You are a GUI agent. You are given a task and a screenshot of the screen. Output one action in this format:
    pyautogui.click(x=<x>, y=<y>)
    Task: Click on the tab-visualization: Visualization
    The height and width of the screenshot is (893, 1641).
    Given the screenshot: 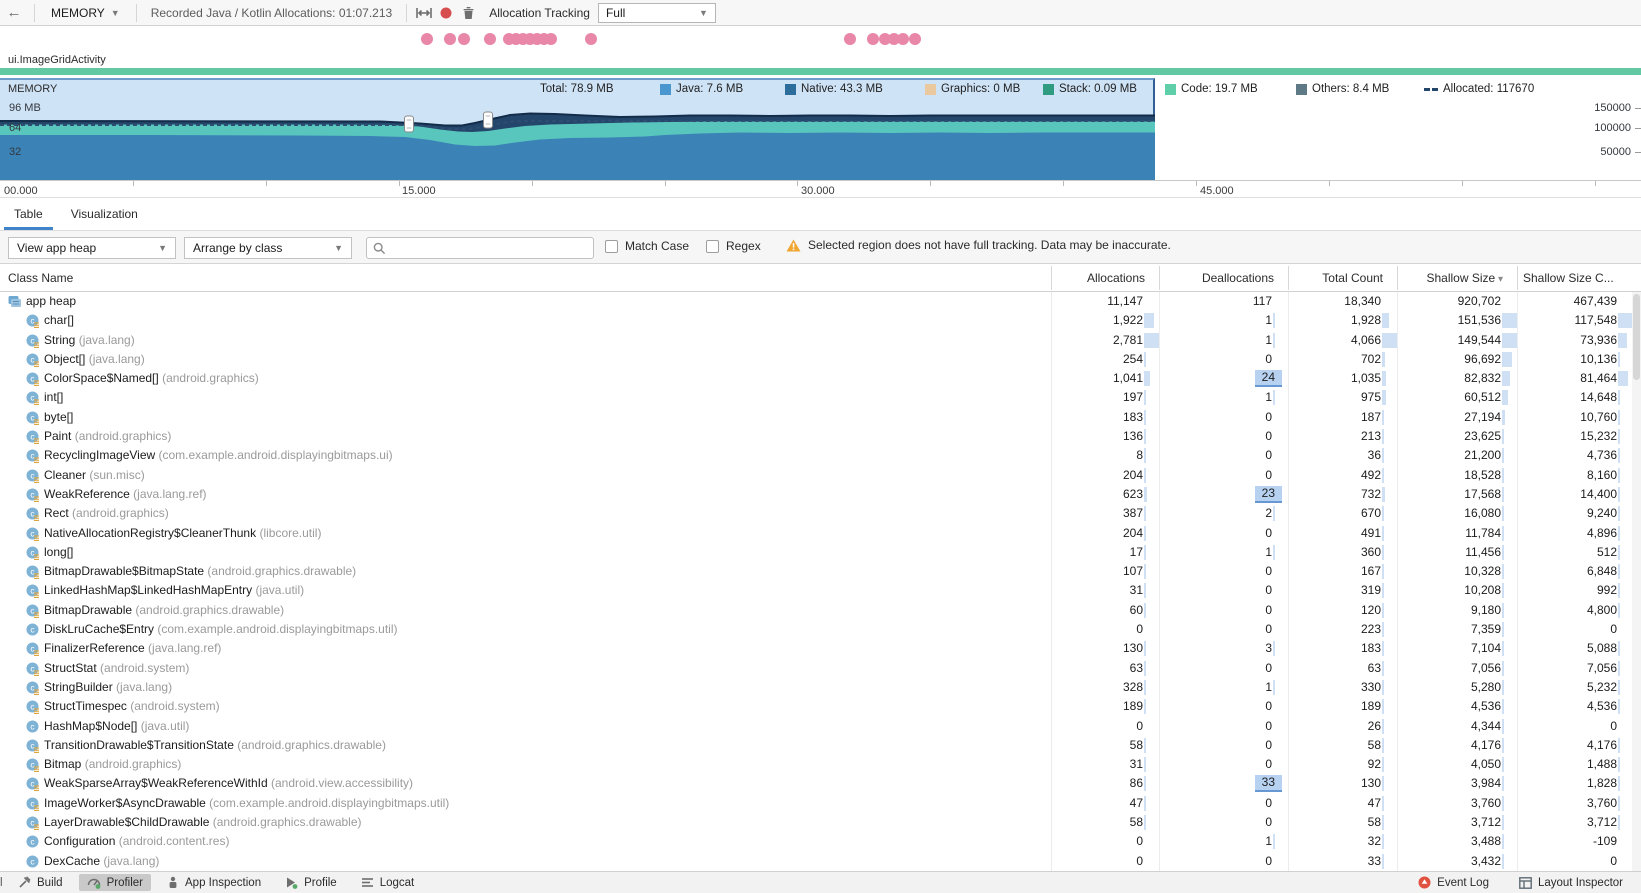 What is the action you would take?
    pyautogui.click(x=104, y=214)
    